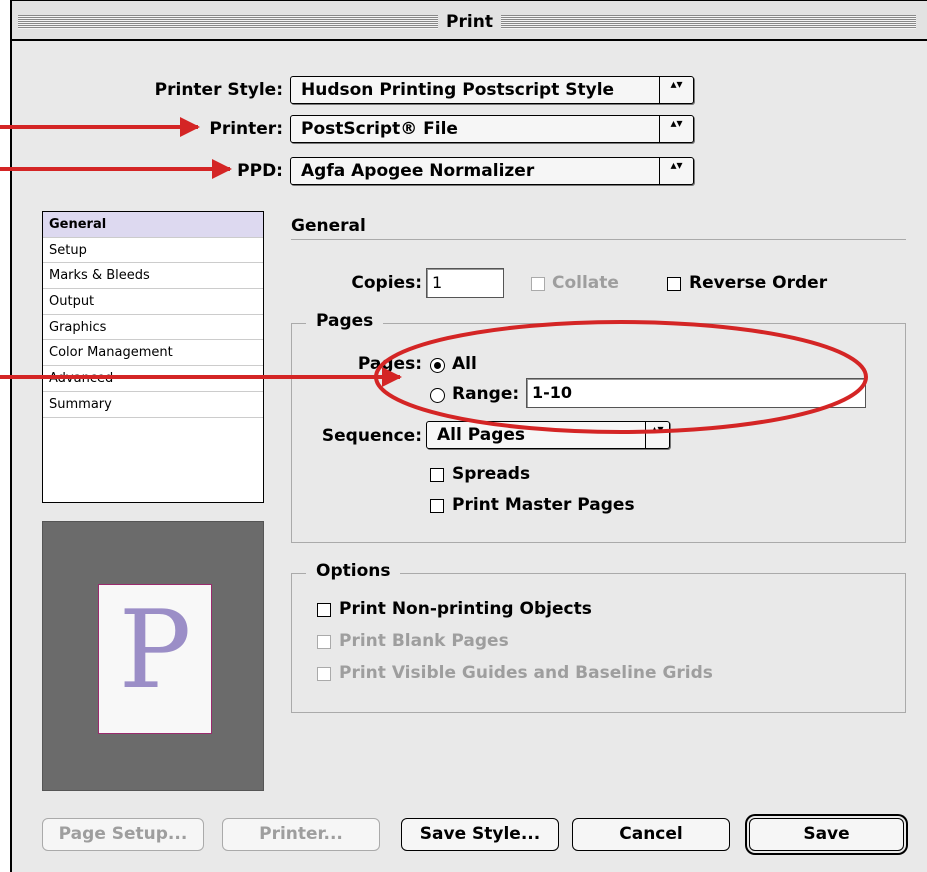  What do you see at coordinates (260, 171) in the screenshot?
I see `ppd-label: PPD:` at bounding box center [260, 171].